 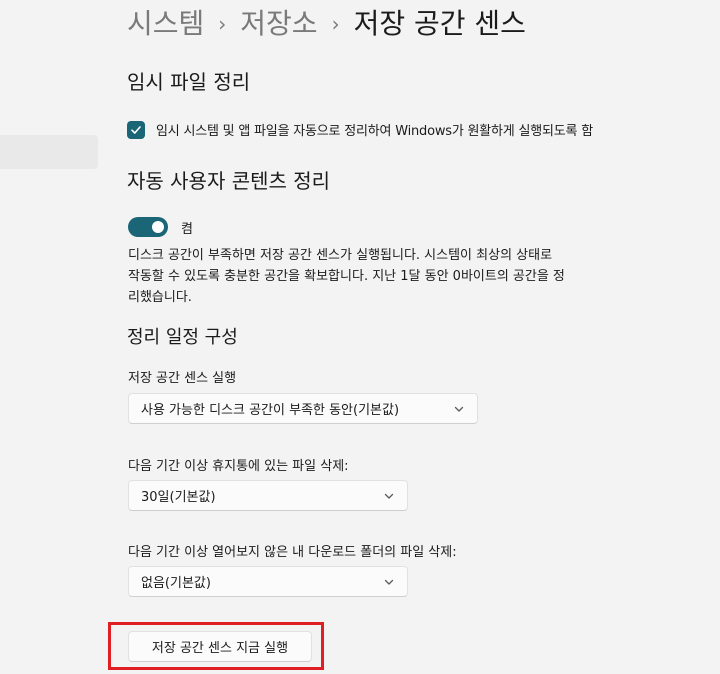 What do you see at coordinates (176, 583) in the screenshot?
I see `downloads-value: 없음(기본값)` at bounding box center [176, 583].